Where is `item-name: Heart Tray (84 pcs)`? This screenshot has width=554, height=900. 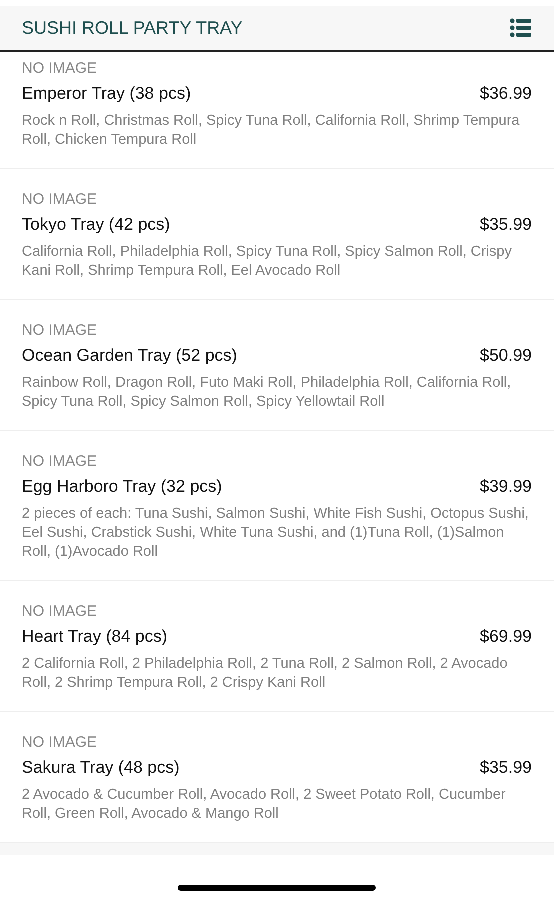 item-name: Heart Tray (84 pcs) is located at coordinates (95, 637).